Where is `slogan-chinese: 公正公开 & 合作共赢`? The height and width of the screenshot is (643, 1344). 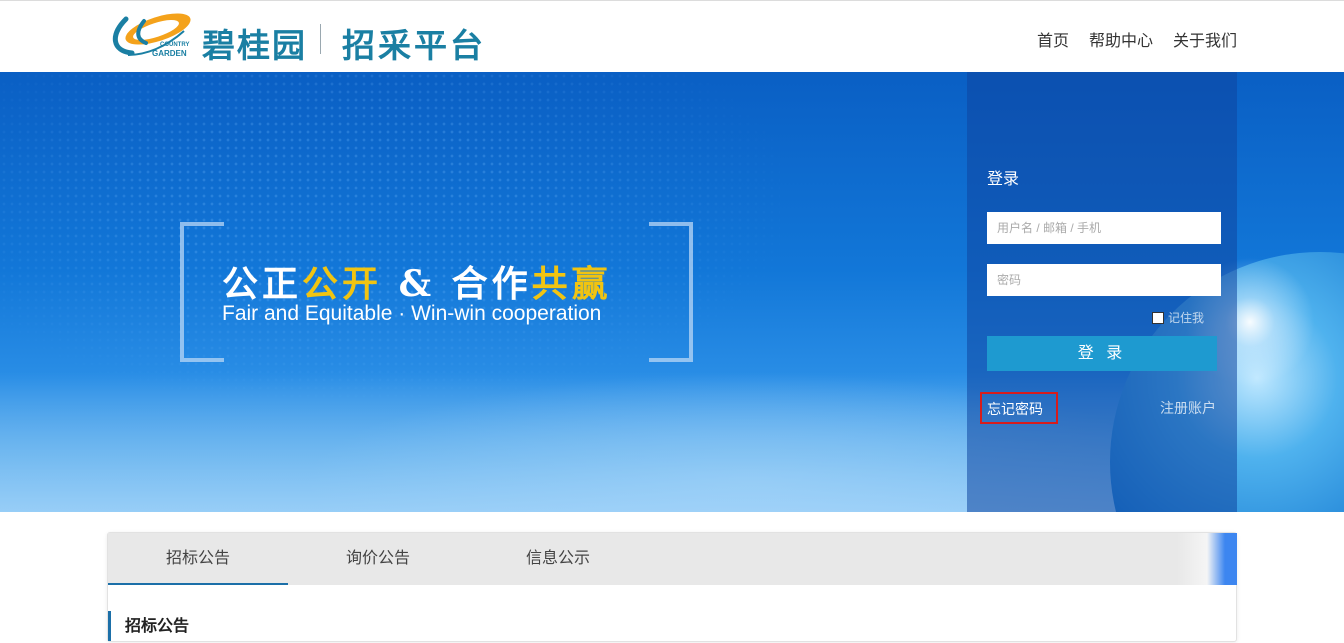 slogan-chinese: 公正公开 & 合作共赢 is located at coordinates (417, 281).